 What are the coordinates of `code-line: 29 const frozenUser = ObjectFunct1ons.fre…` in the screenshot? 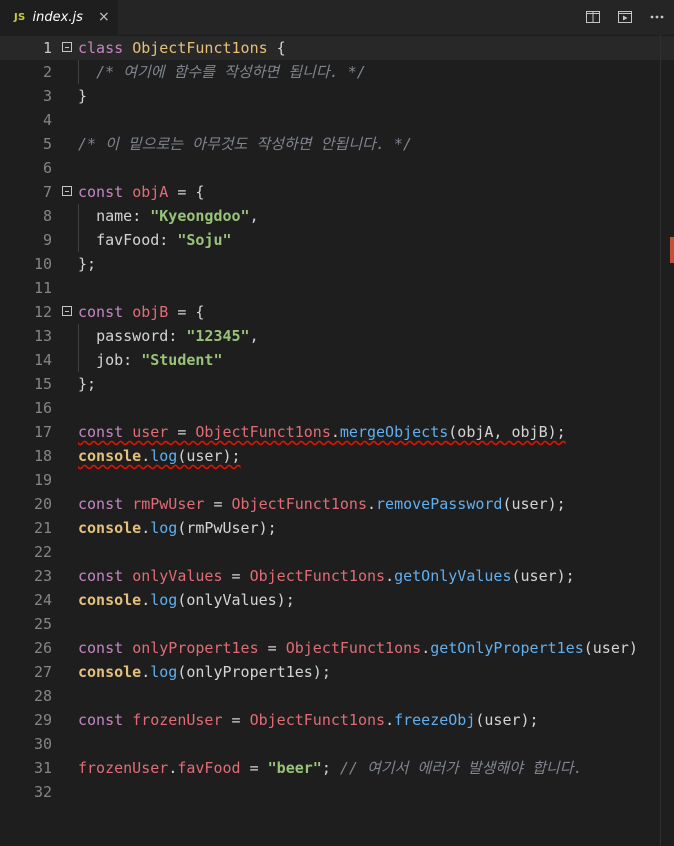 It's located at (337, 720).